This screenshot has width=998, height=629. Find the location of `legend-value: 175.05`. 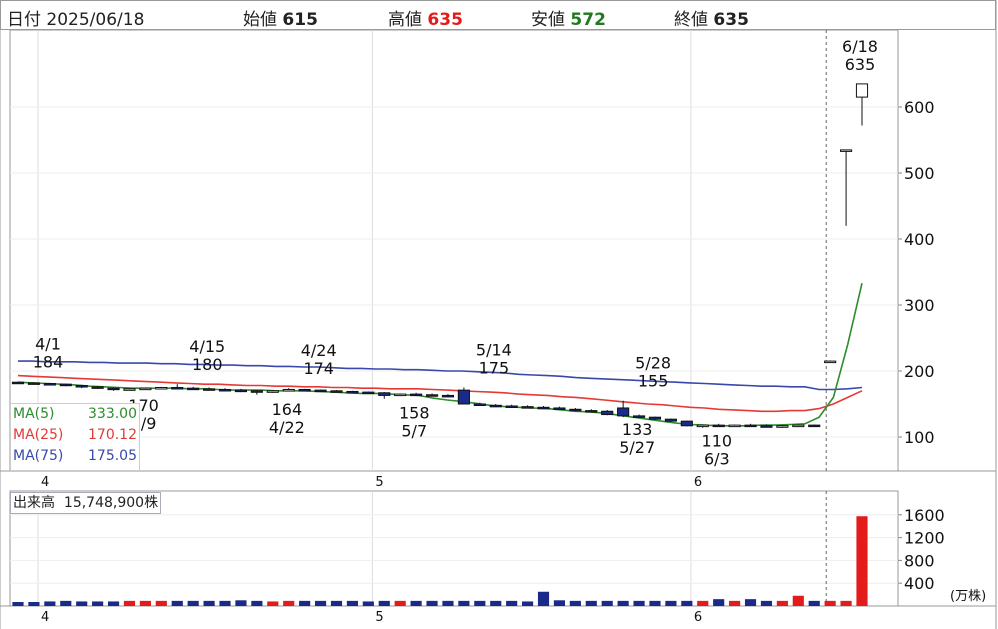

legend-value: 175.05 is located at coordinates (112, 456).